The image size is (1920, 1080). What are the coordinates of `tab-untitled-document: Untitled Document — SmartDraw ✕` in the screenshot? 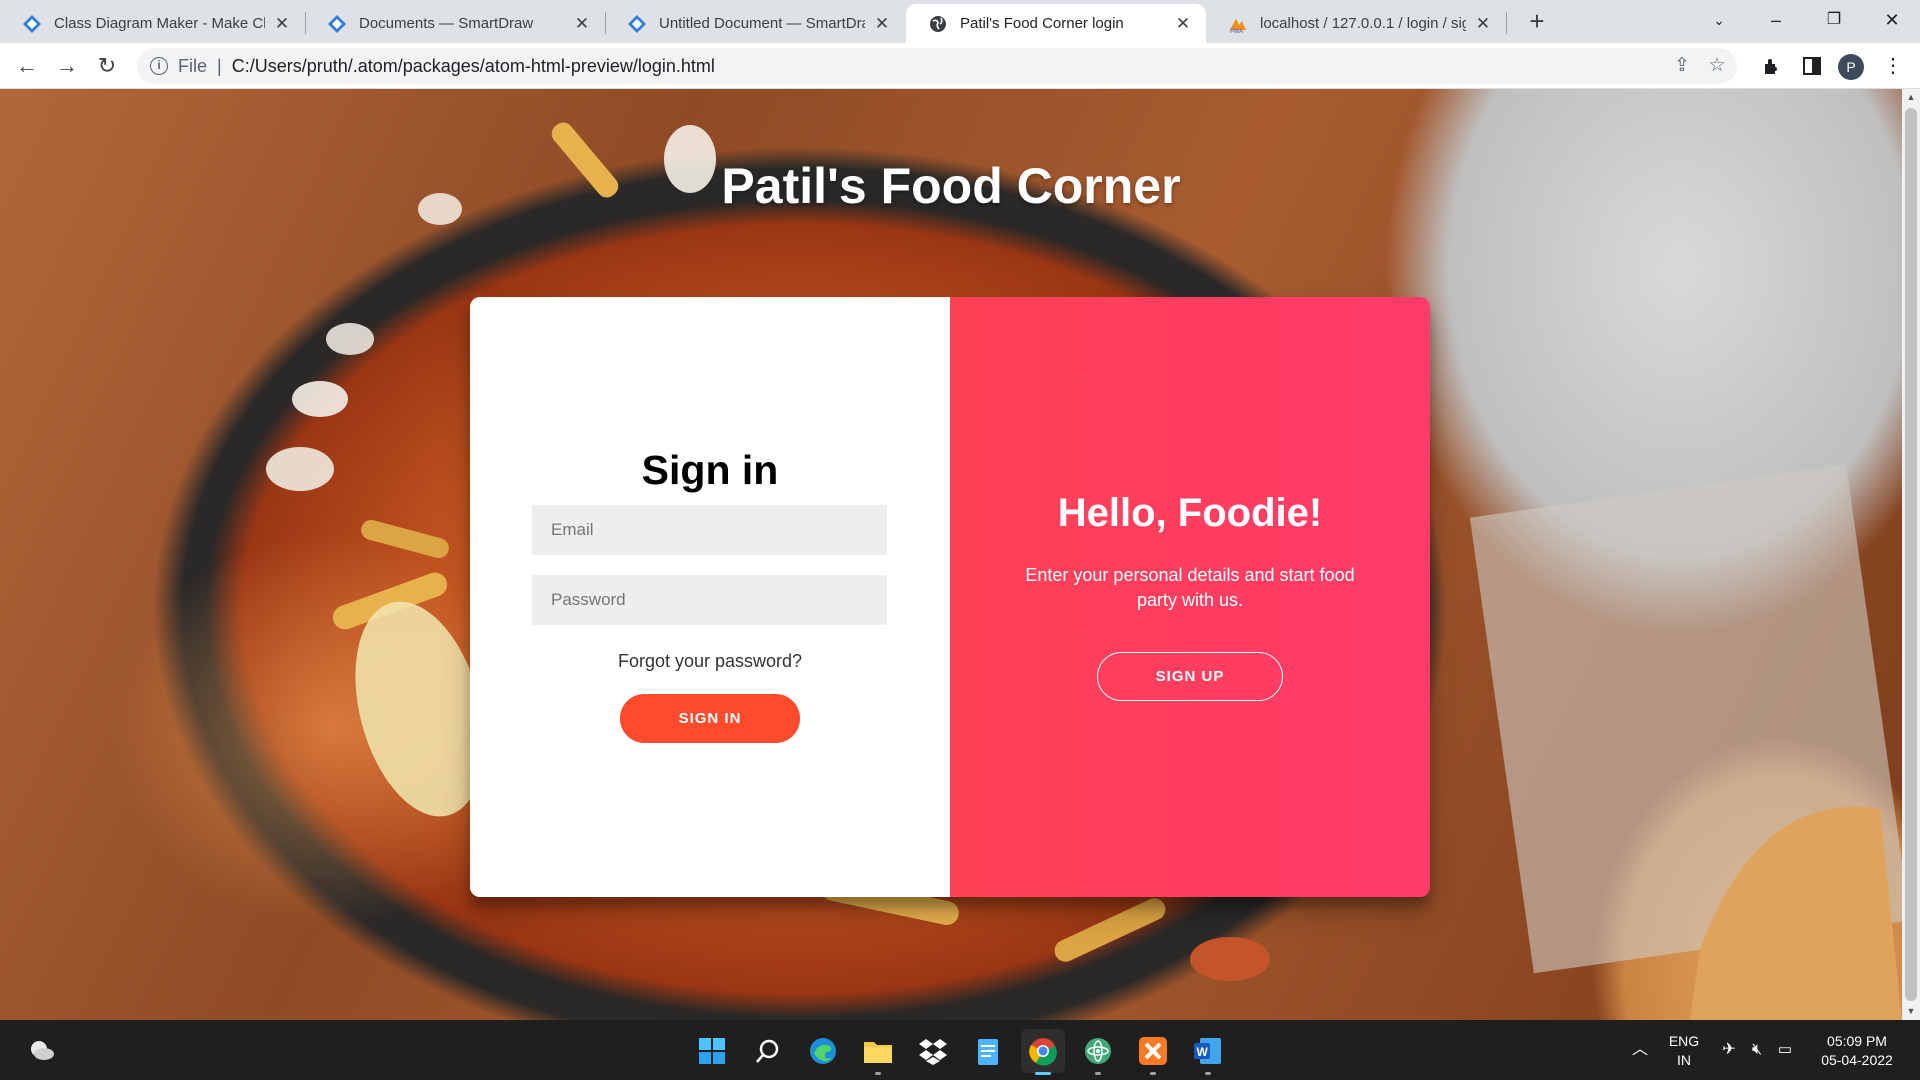 It's located at (755, 23).